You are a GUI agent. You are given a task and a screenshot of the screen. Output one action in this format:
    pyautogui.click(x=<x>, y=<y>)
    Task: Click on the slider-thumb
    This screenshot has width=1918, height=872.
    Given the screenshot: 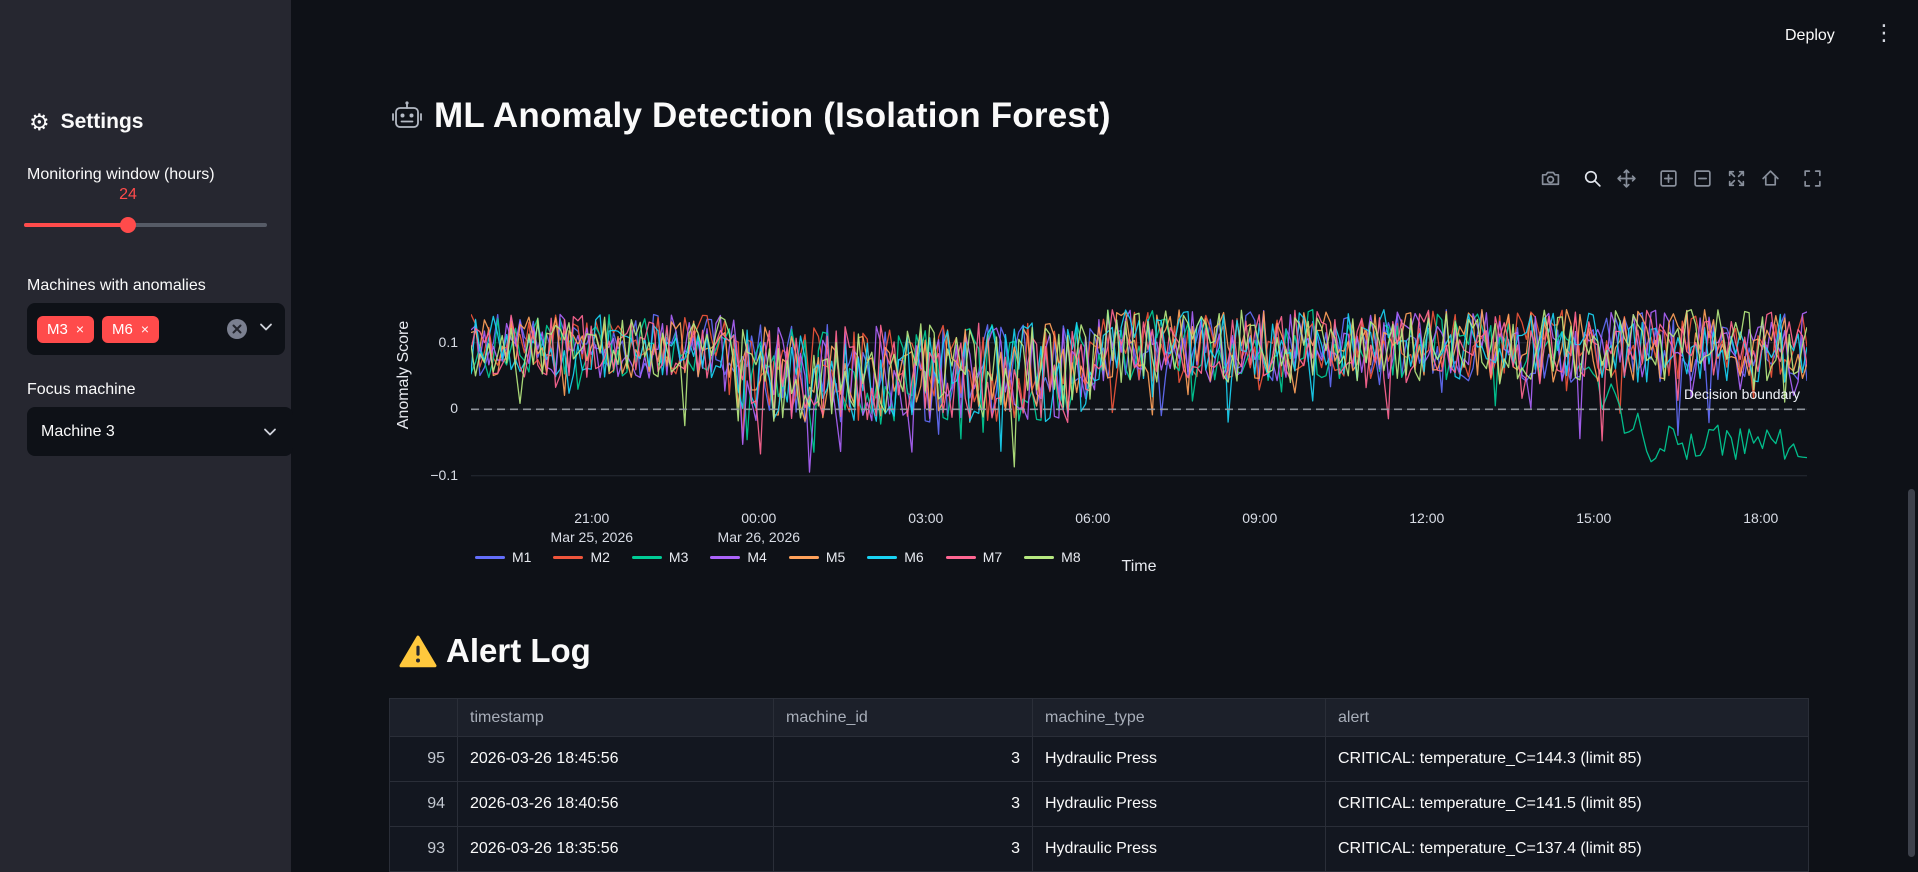 What is the action you would take?
    pyautogui.click(x=128, y=225)
    